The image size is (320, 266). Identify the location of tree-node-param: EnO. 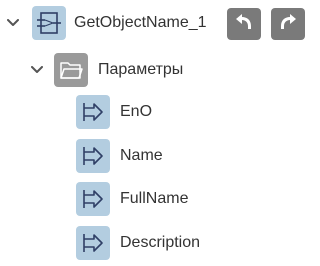
(114, 112).